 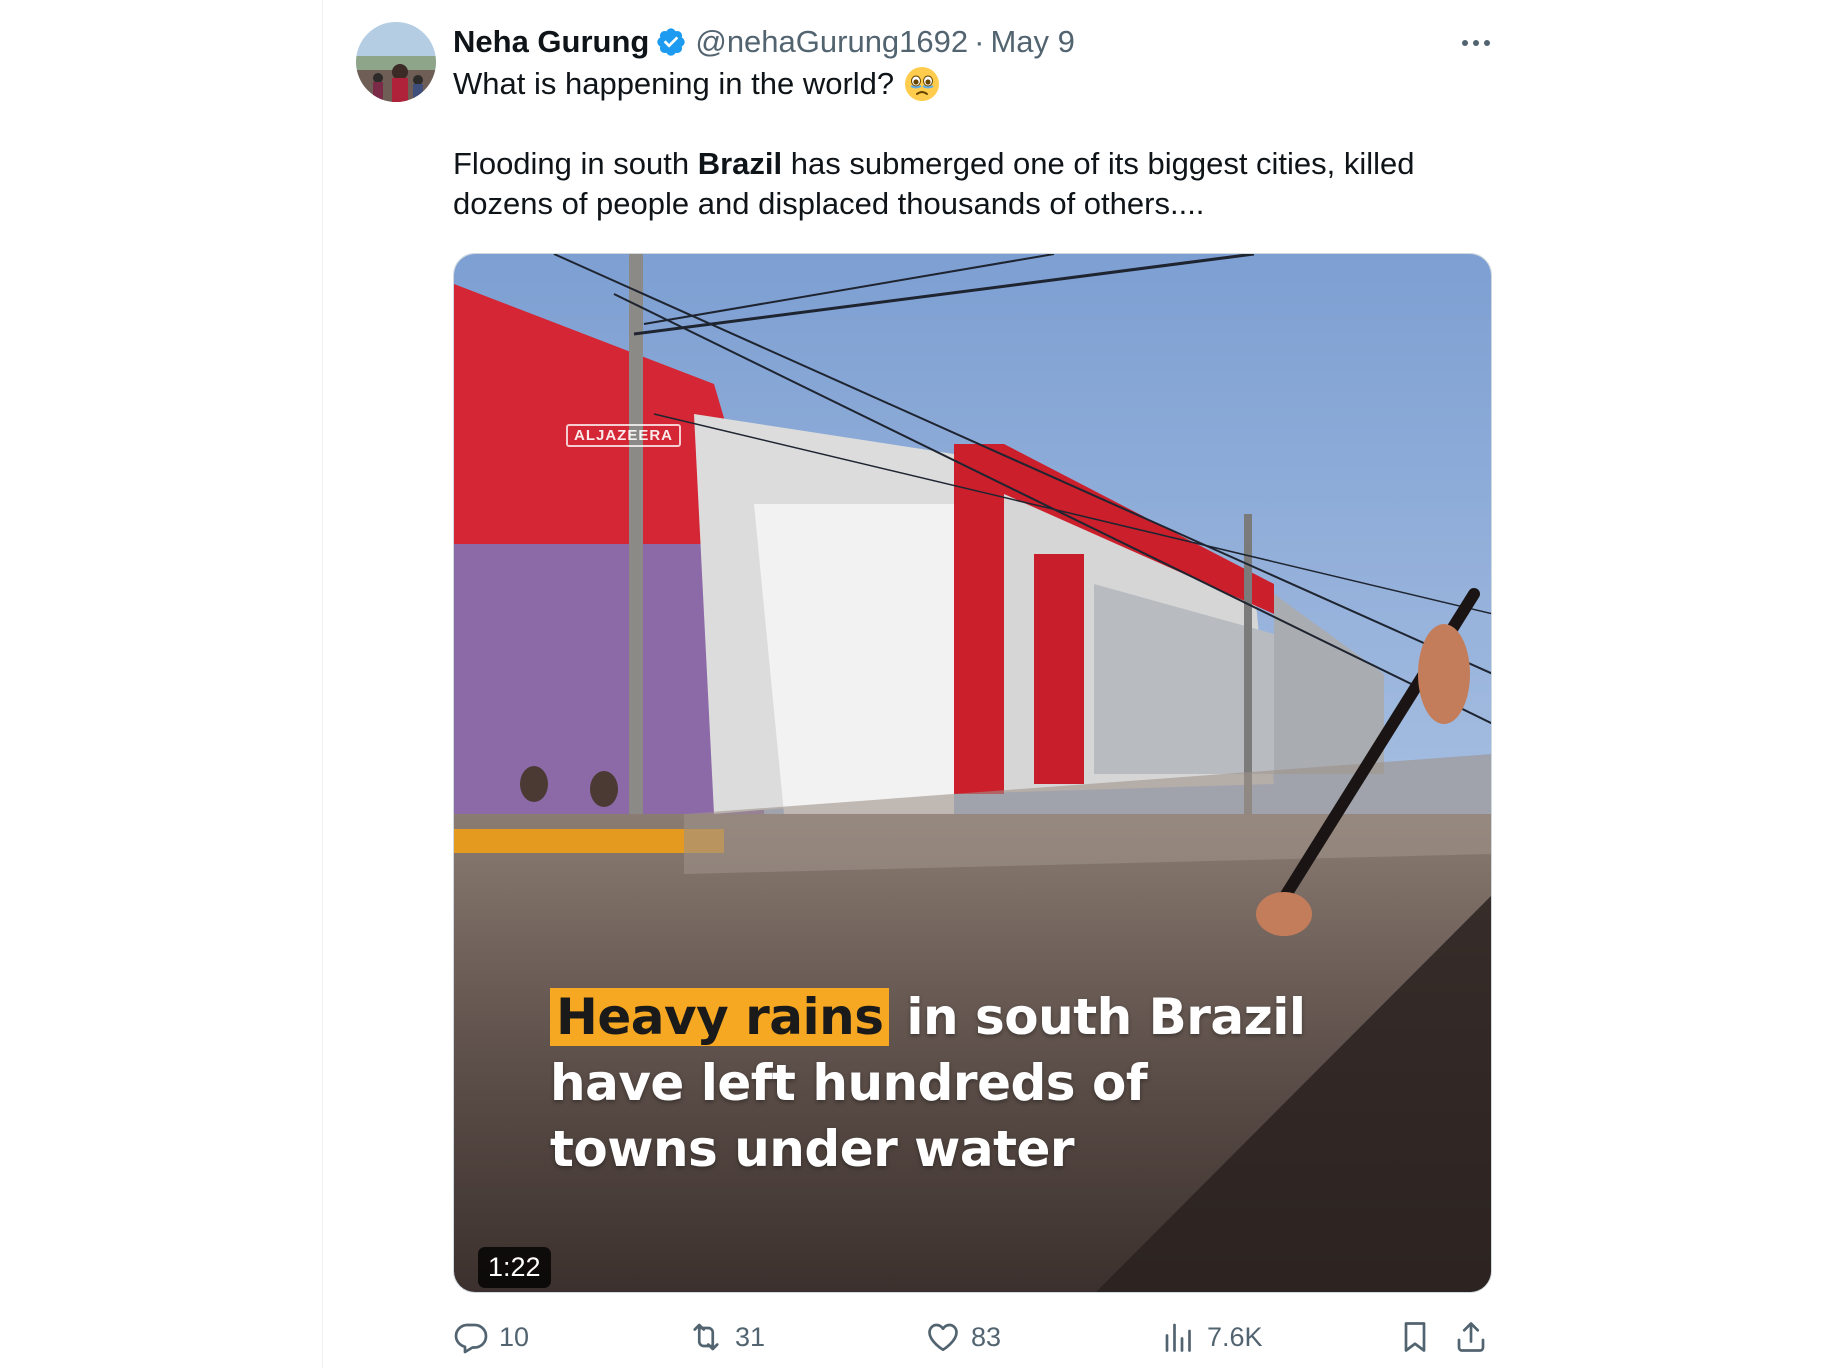 I want to click on tweet-text-part: Flooding in south, so click(x=575, y=163).